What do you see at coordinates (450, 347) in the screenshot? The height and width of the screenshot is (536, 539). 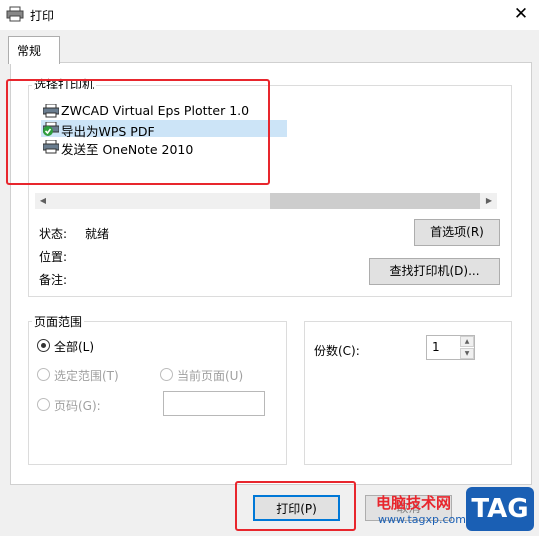 I see `copies-input: 1 ▲ ▼` at bounding box center [450, 347].